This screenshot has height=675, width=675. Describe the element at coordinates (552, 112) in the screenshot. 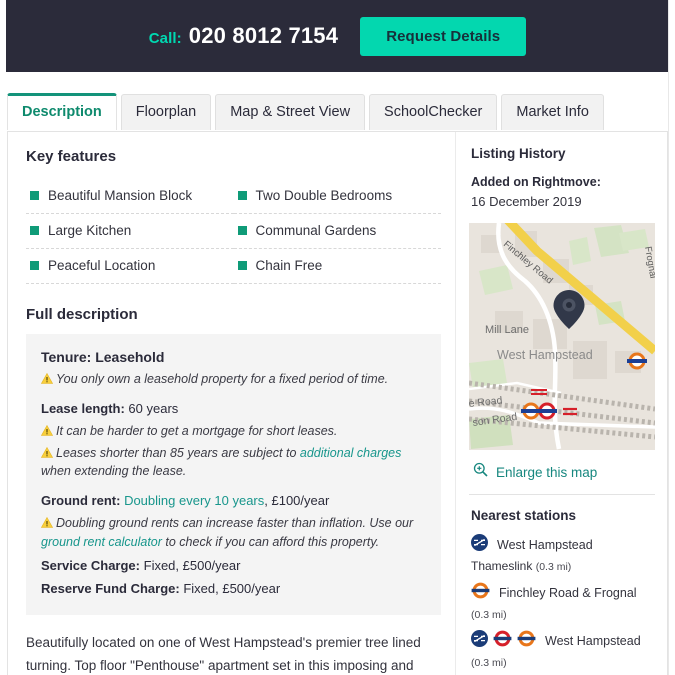

I see `tab-market-info: Market Info` at that location.